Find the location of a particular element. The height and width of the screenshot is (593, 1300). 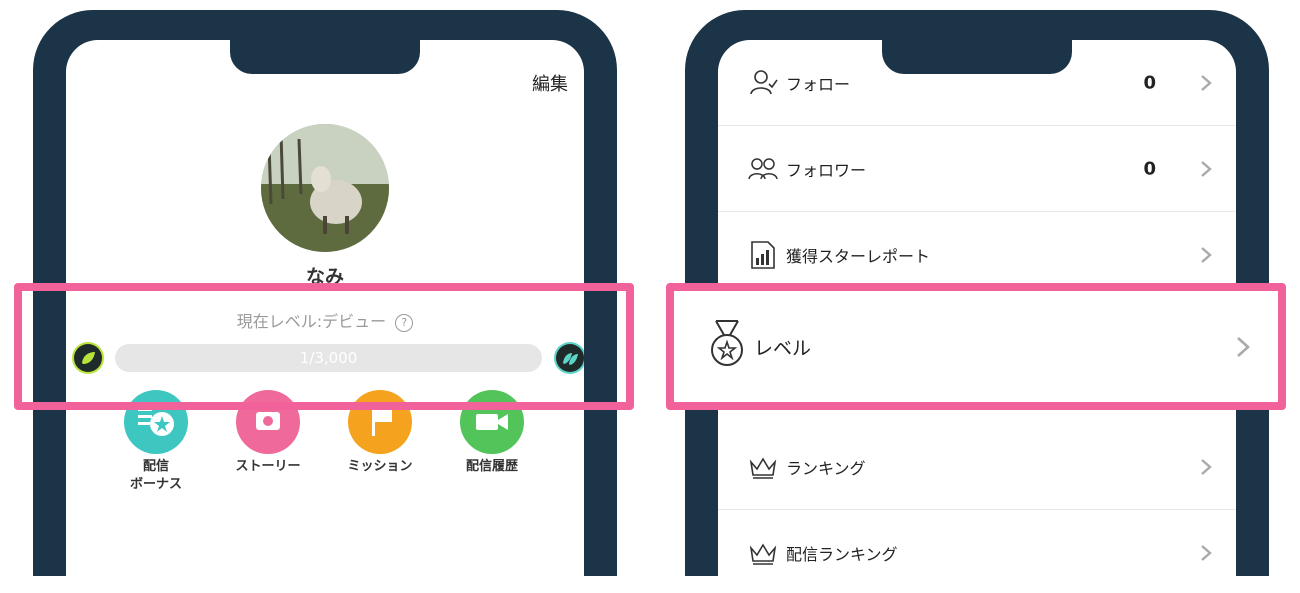

menu-label: 配信 ボーナス is located at coordinates (156, 476).